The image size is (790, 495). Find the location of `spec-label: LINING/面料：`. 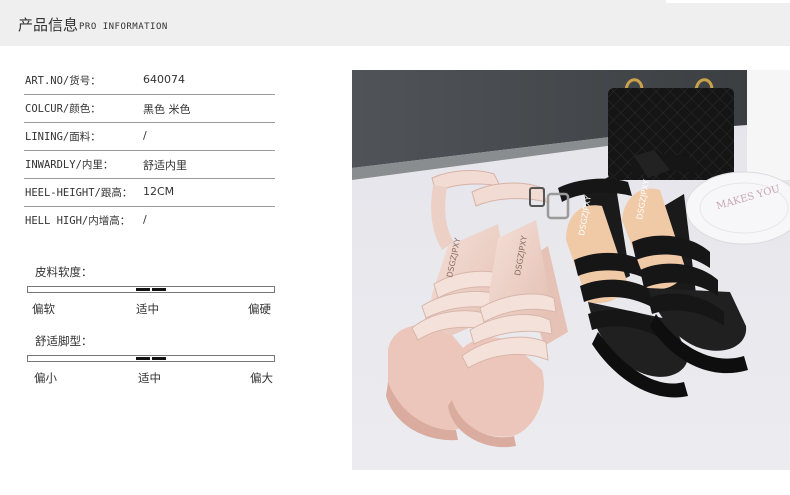

spec-label: LINING/面料： is located at coordinates (63, 137).